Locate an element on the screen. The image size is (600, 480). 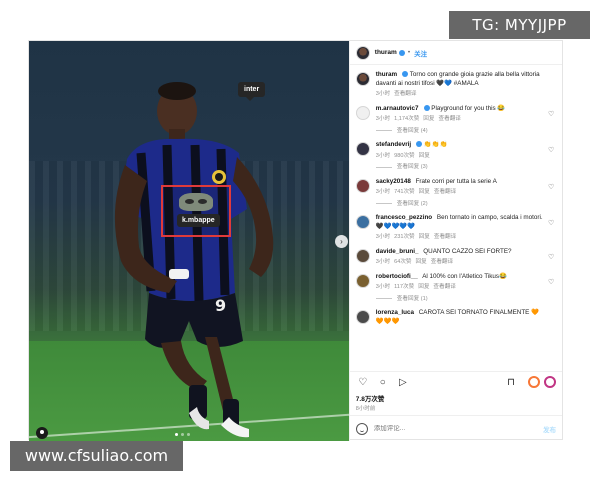
comment-likes: 231次赞 is located at coordinates (404, 237).